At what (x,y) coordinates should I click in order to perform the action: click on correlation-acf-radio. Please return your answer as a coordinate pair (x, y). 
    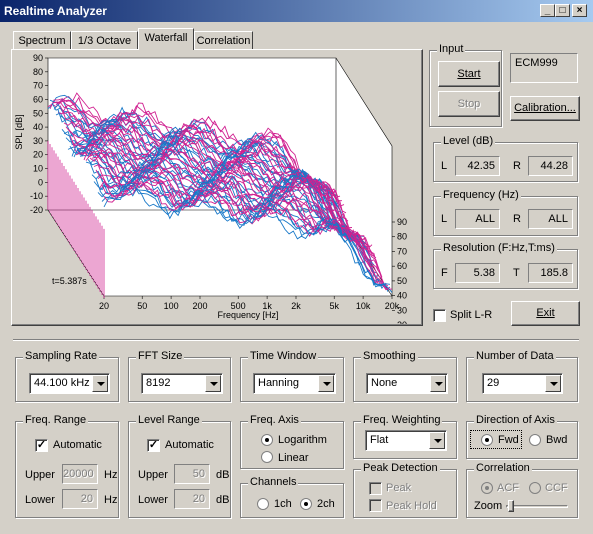
    Looking at the image, I should click on (487, 488).